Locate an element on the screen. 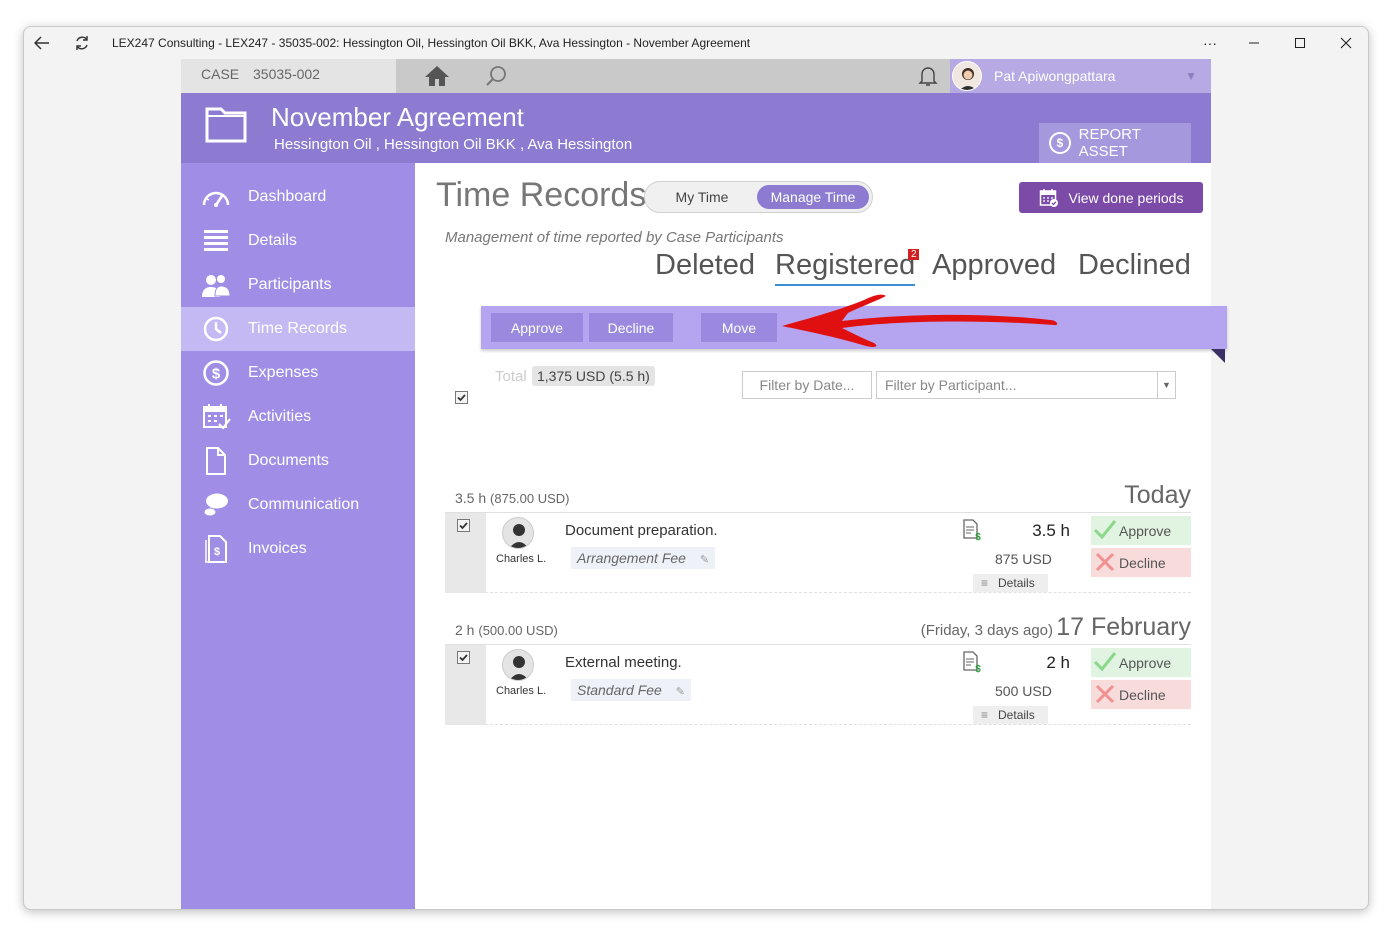 The image size is (1391, 935). sidebar-item-dashboard: Dashboard is located at coordinates (298, 197).